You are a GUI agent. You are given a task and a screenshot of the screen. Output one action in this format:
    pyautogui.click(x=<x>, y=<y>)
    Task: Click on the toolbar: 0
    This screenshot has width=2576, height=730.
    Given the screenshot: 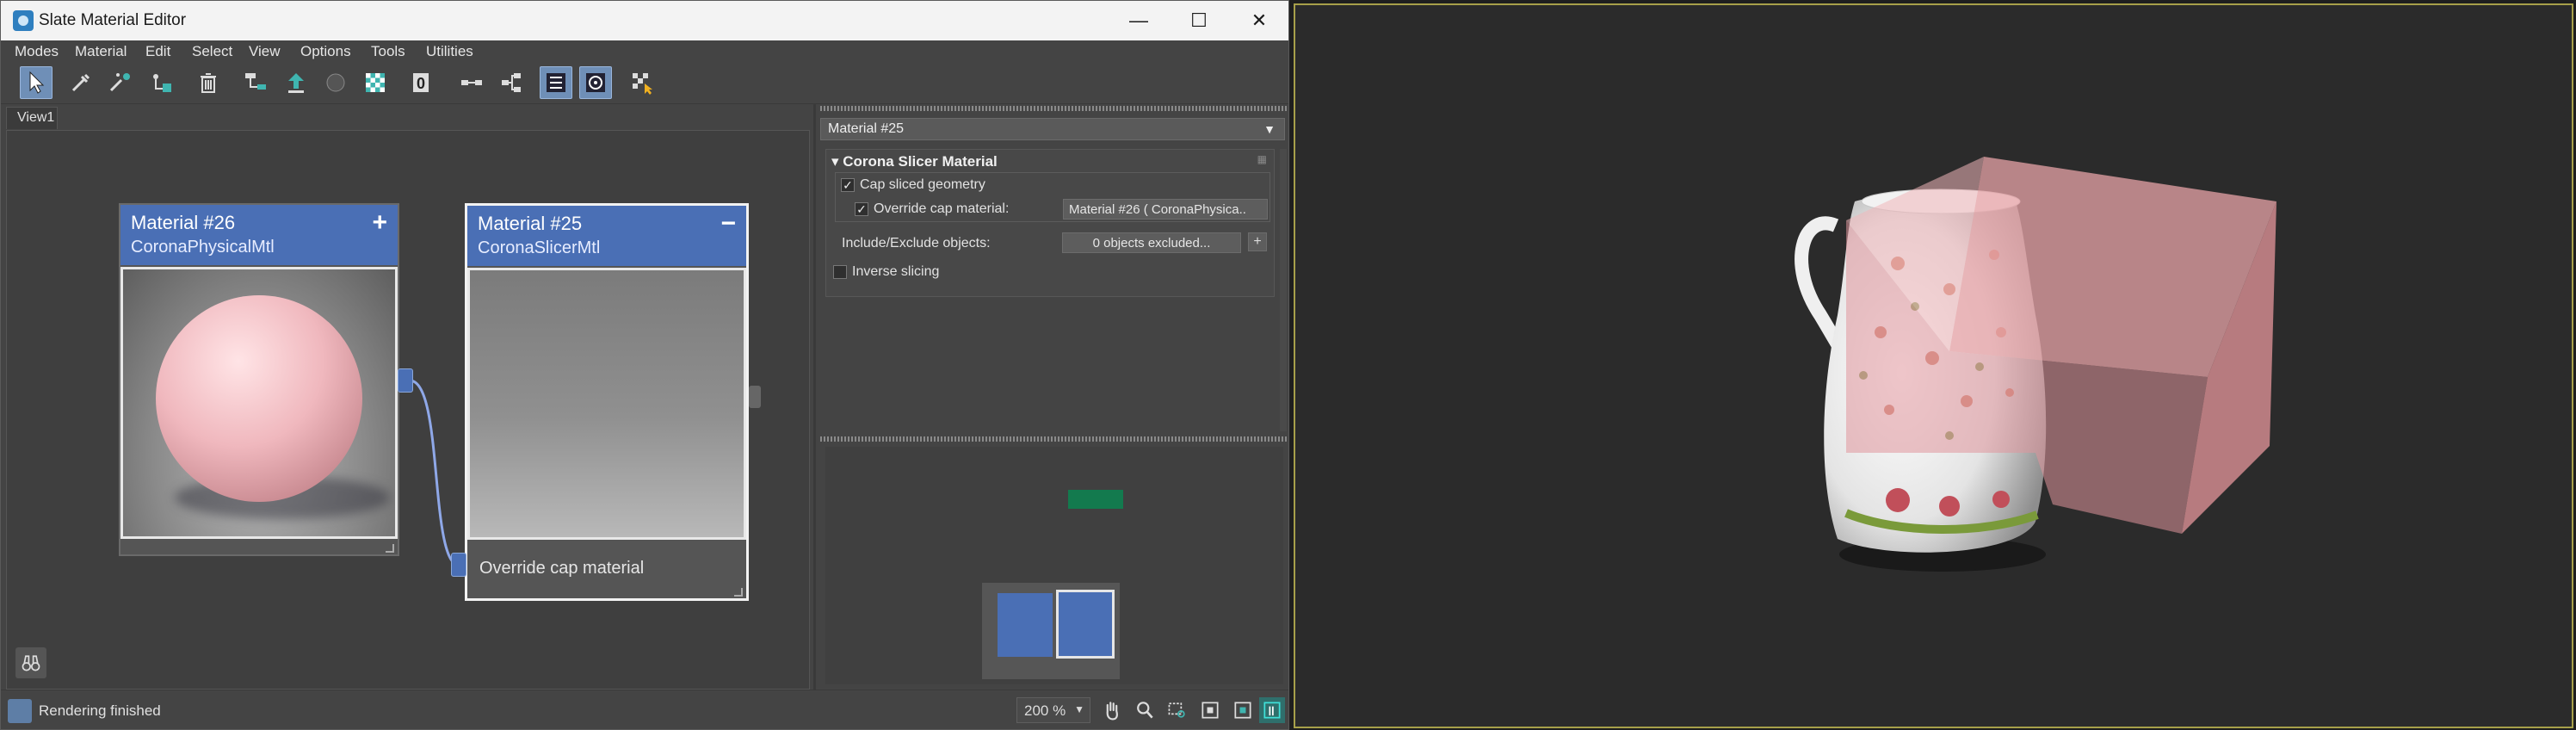 What is the action you would take?
    pyautogui.click(x=644, y=82)
    